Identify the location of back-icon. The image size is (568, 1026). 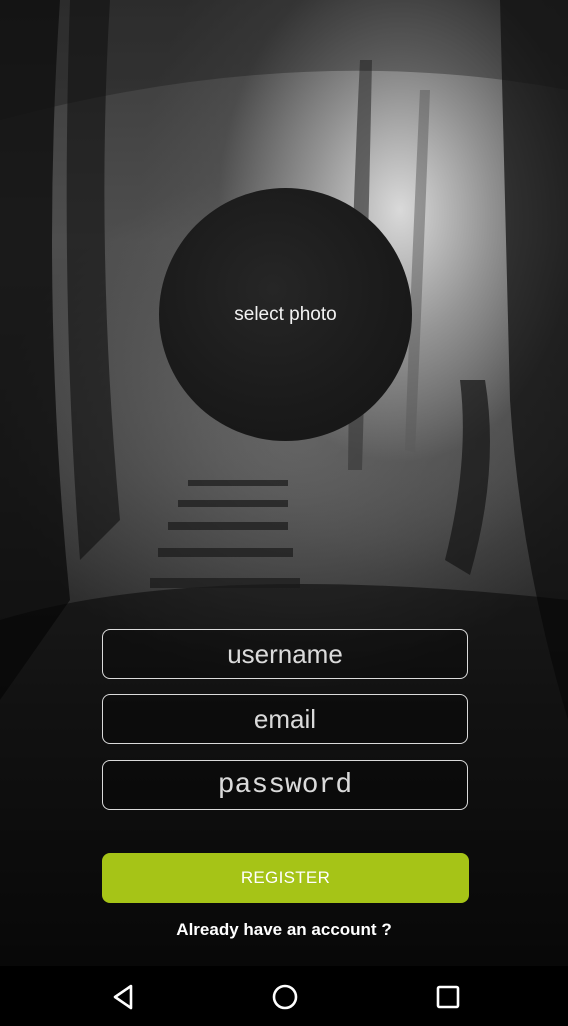
(123, 997).